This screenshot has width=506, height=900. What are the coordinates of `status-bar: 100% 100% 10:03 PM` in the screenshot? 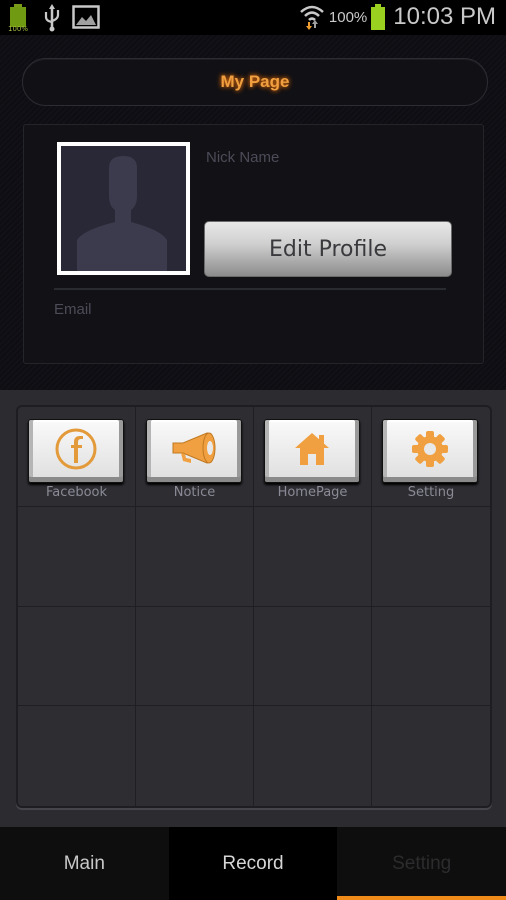 It's located at (253, 17).